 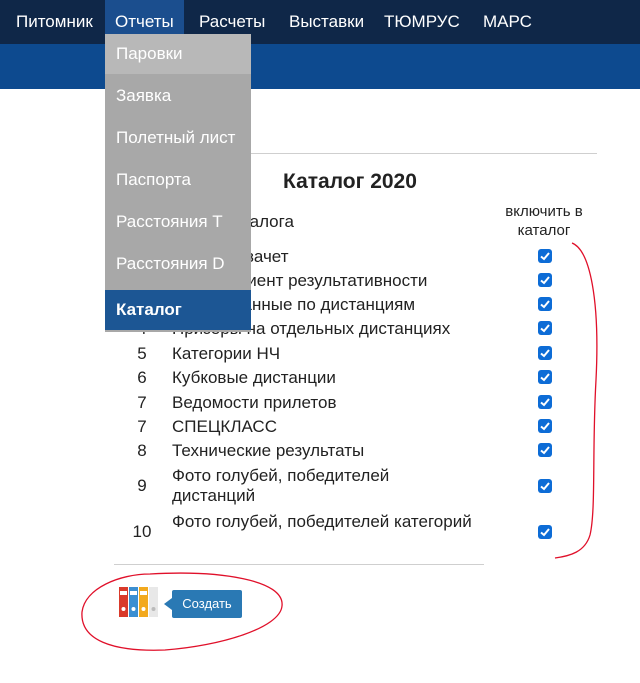 What do you see at coordinates (178, 96) in the screenshot?
I see `menu-item-zayavka: Заявка` at bounding box center [178, 96].